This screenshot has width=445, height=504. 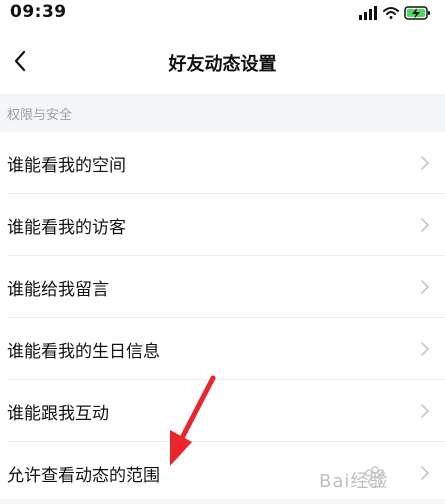 I want to click on wifi-icon, so click(x=391, y=13).